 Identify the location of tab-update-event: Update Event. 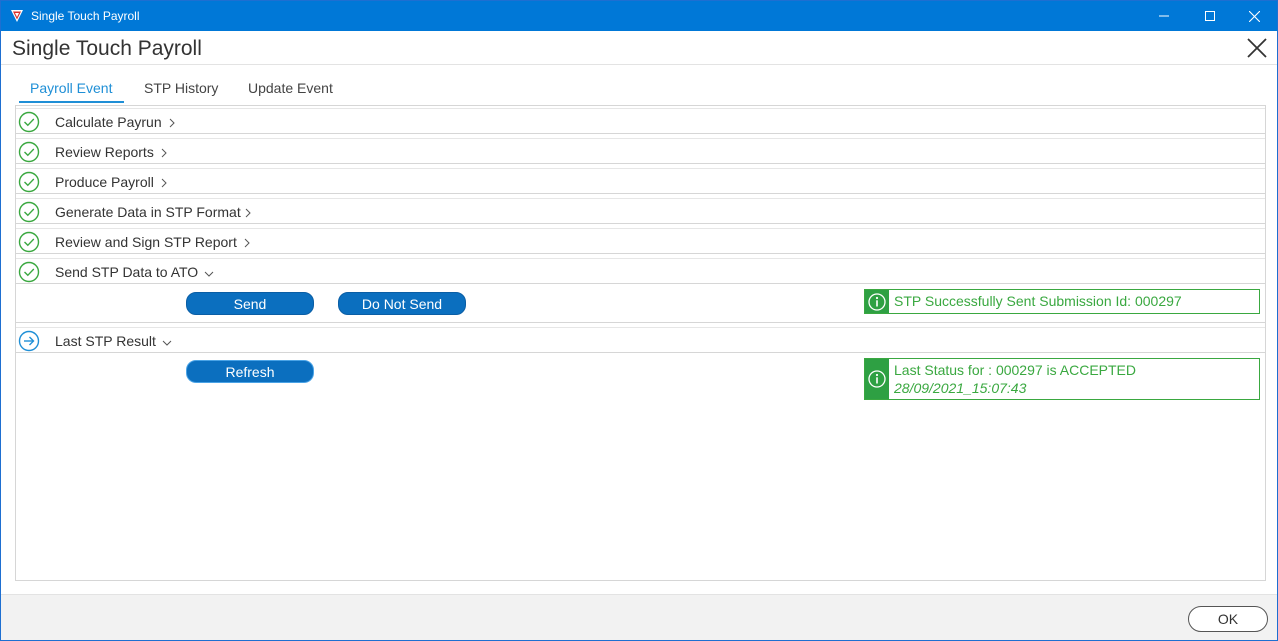
(290, 90).